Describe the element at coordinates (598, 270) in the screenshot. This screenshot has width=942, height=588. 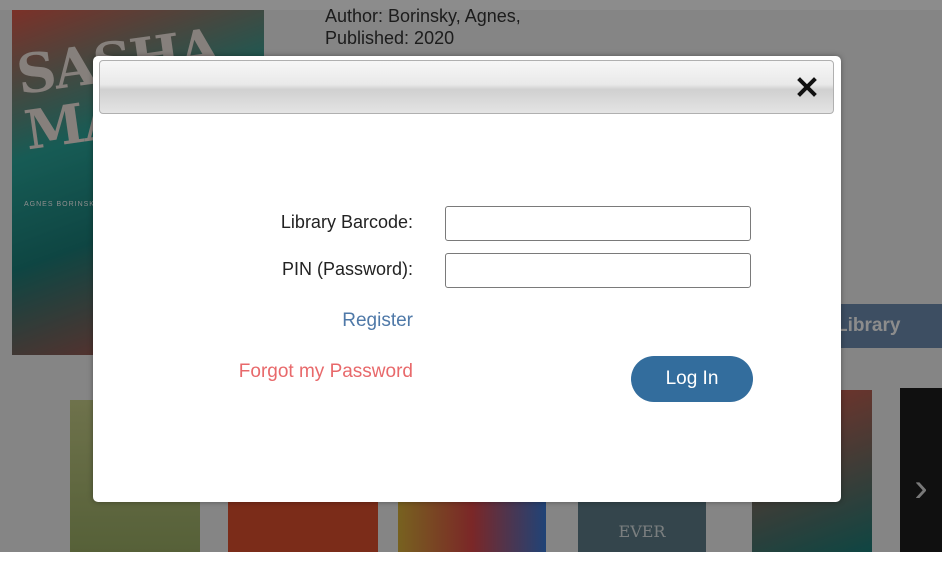
I see `pin-input` at that location.